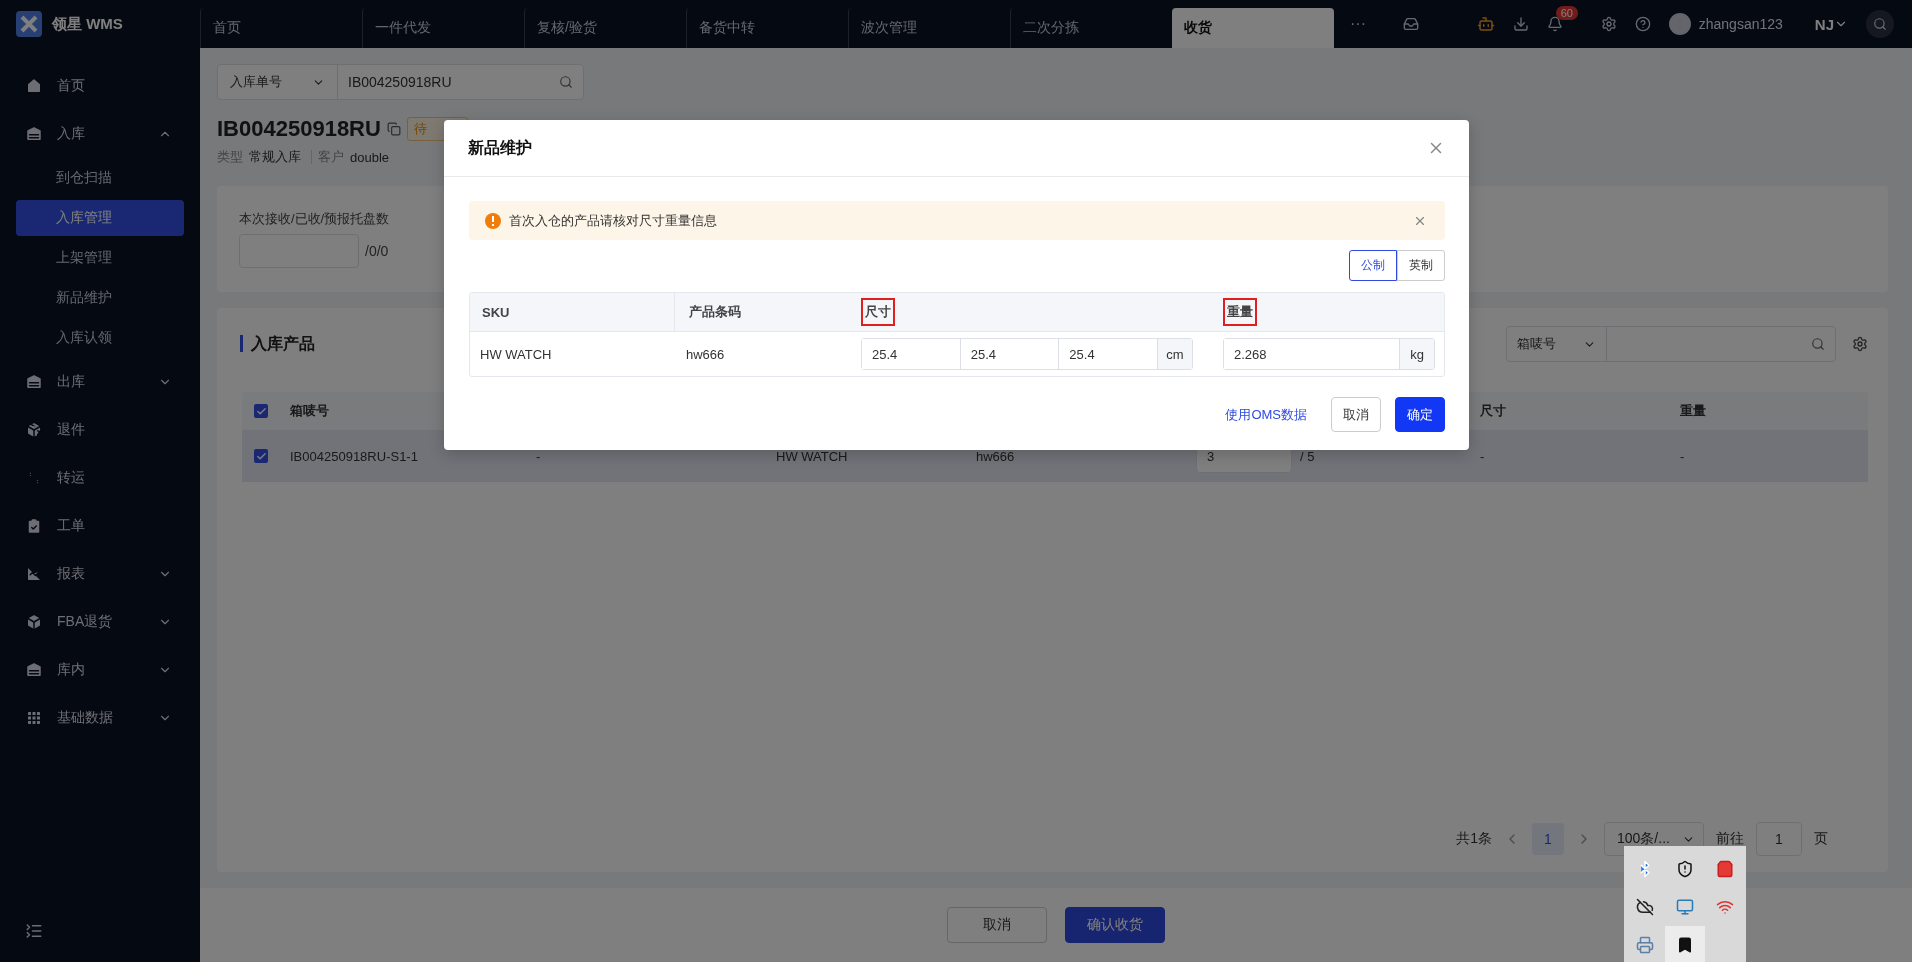 Image resolution: width=1912 pixels, height=962 pixels. I want to click on sidebar-item: 基础数据, so click(100, 718).